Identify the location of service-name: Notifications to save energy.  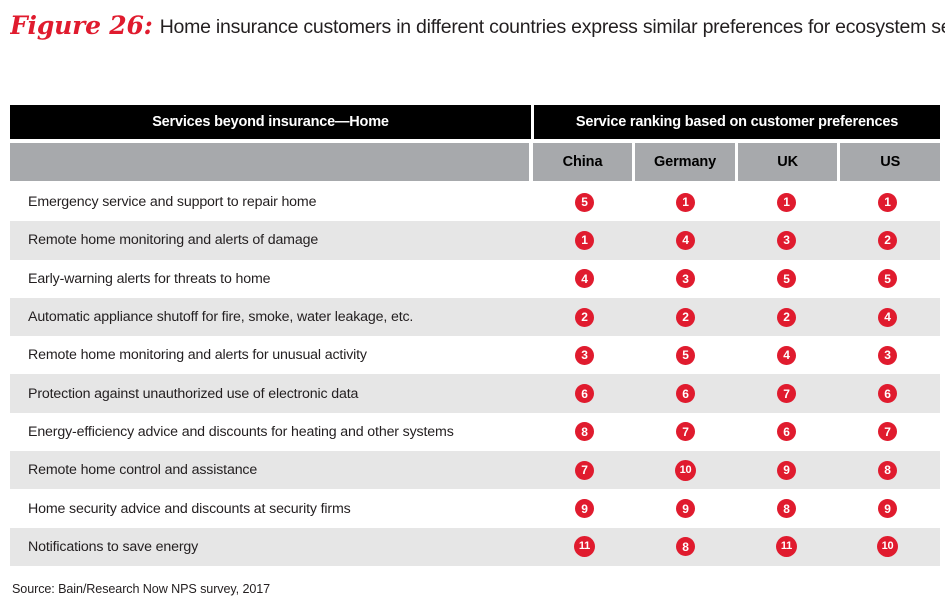
(113, 546).